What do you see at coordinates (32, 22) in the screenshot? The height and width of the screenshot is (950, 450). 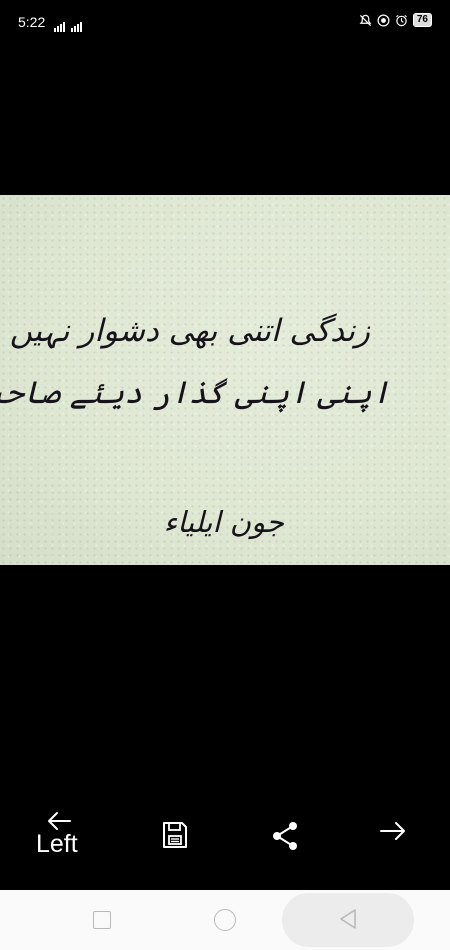 I see `status-time: 5:22` at bounding box center [32, 22].